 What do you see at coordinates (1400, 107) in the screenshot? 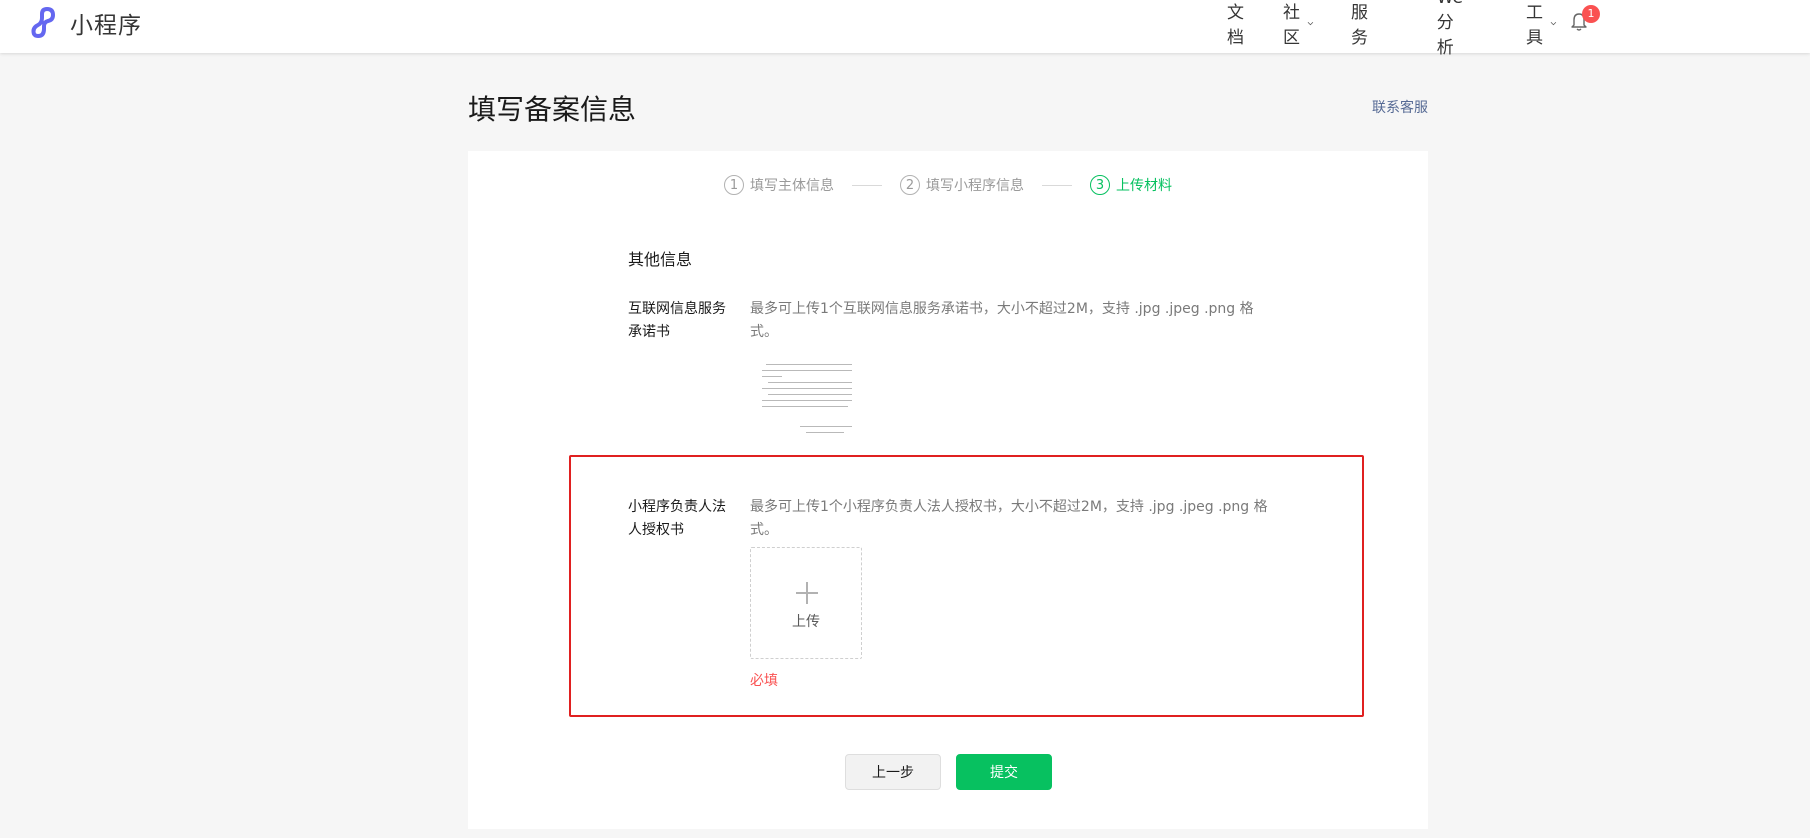
I see `contact-support-link: 联系客服` at bounding box center [1400, 107].